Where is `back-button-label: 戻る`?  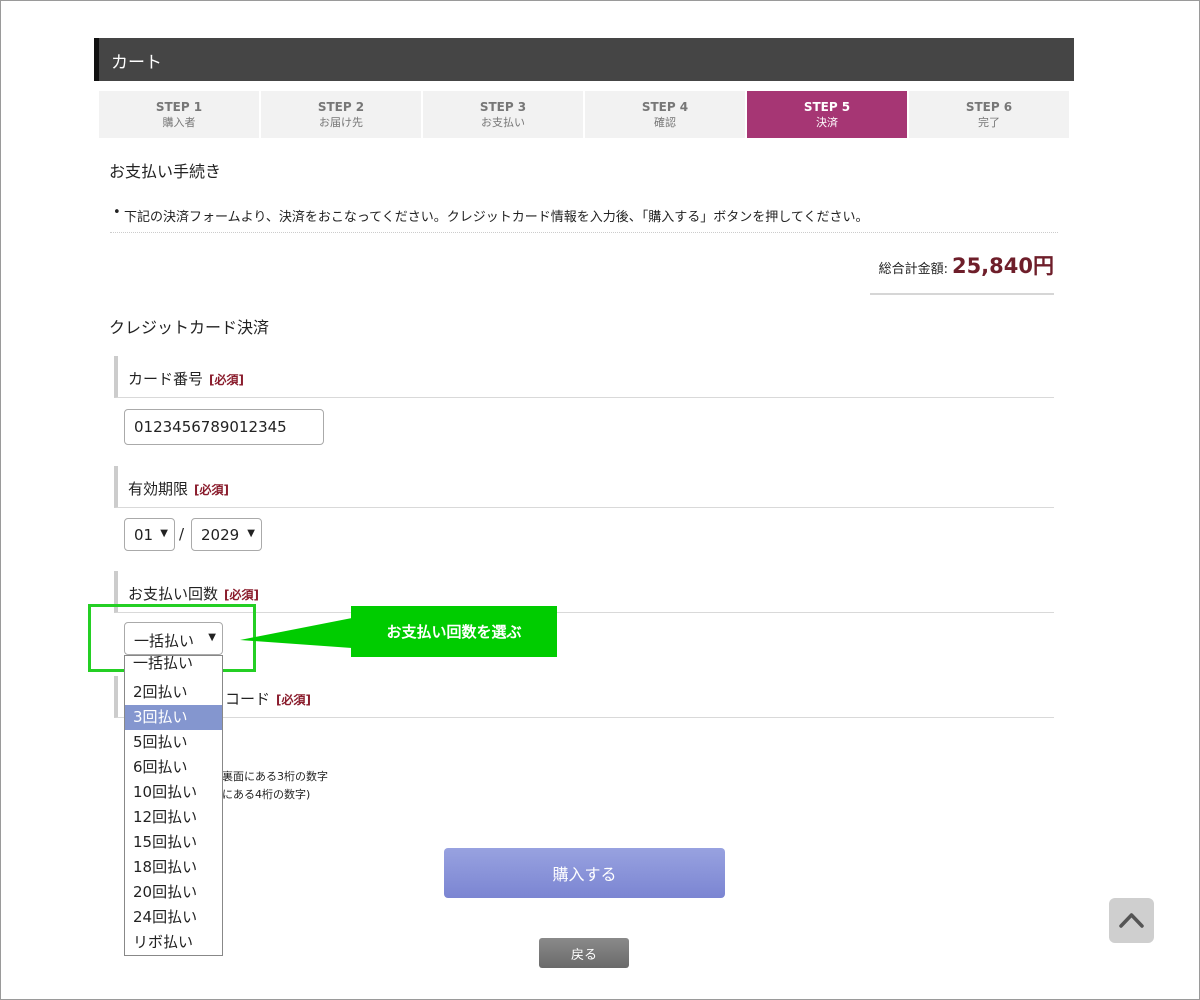
back-button-label: 戻る is located at coordinates (583, 955).